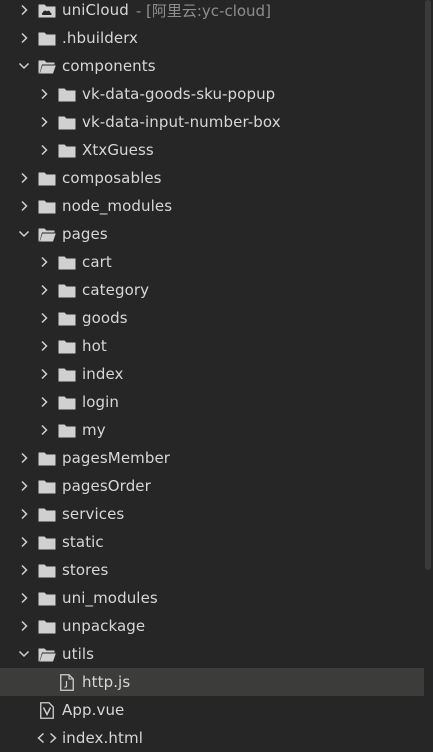 The image size is (433, 752). I want to click on html-file-icon, so click(47, 738).